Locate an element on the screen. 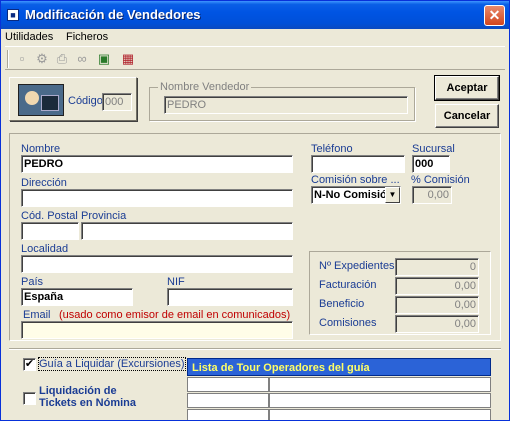  telefono-label: Teléfono is located at coordinates (332, 149).